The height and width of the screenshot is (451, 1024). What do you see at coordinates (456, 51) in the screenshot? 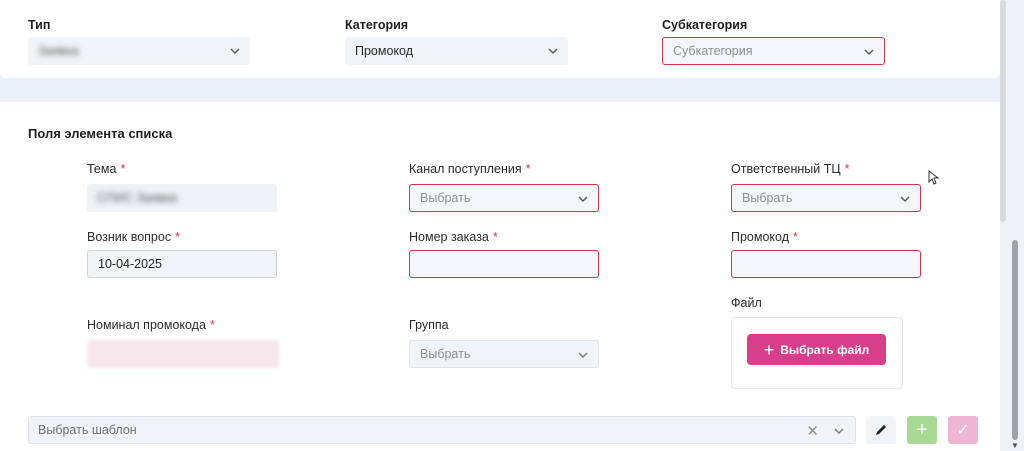
I see `category-select: Промокод` at bounding box center [456, 51].